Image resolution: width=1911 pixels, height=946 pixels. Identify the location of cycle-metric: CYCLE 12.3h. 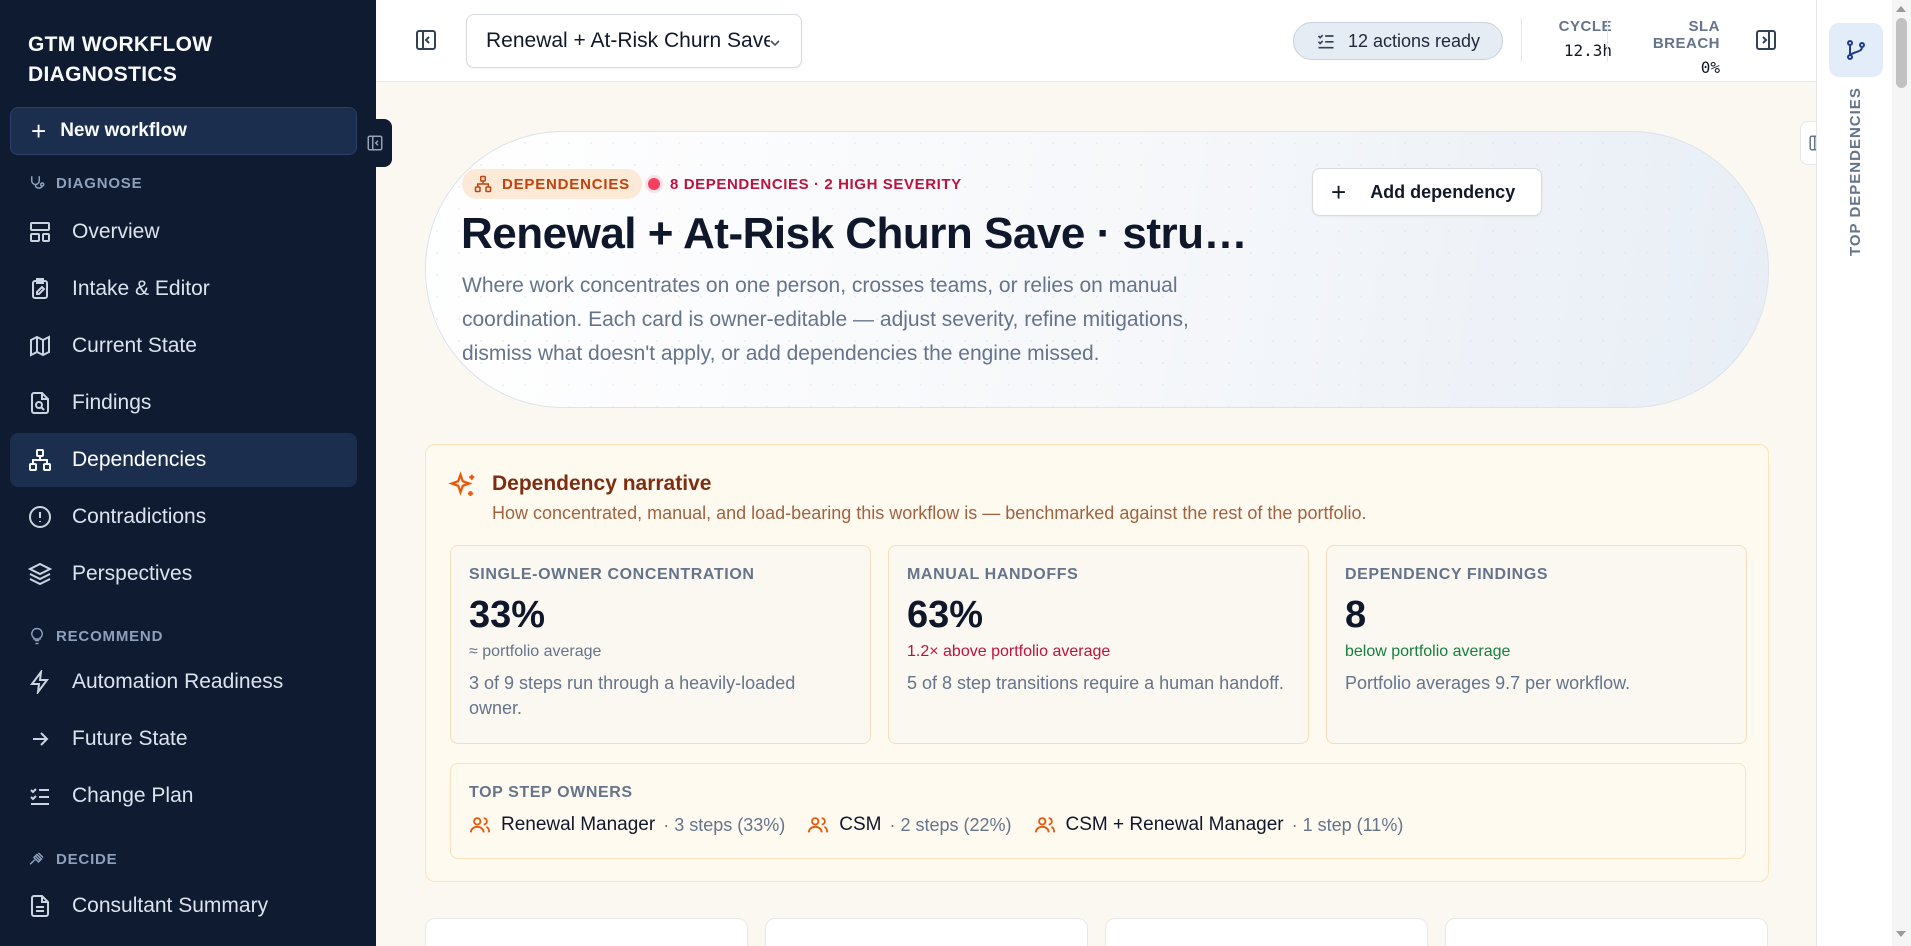
(1585, 39).